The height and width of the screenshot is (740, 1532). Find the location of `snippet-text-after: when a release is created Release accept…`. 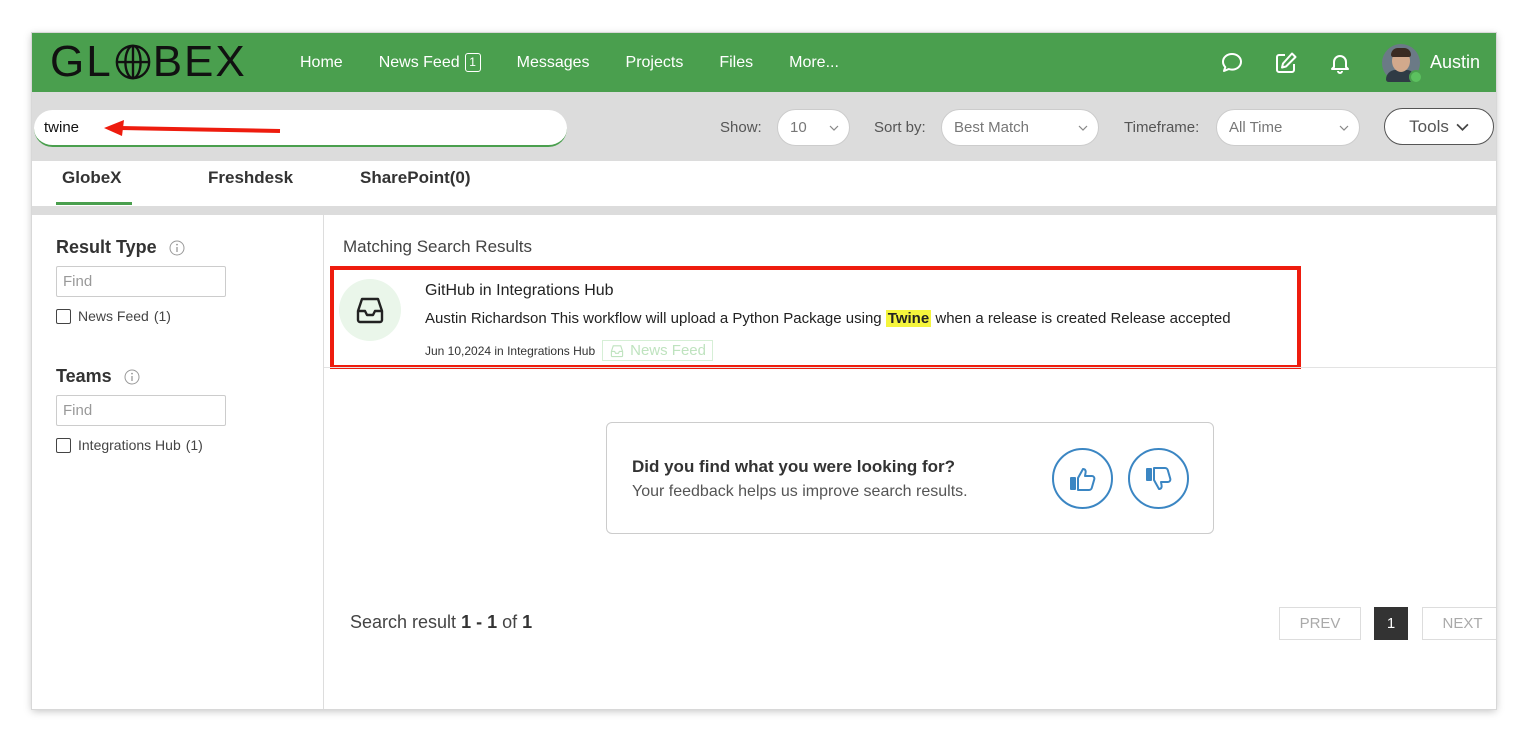

snippet-text-after: when a release is created Release accept… is located at coordinates (1081, 318).